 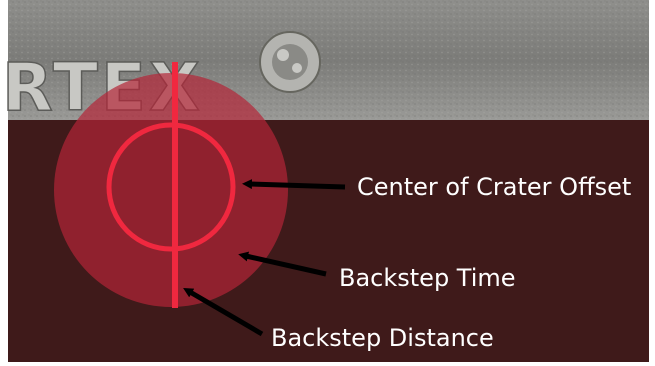 What do you see at coordinates (494, 187) in the screenshot?
I see `label-center-of-crater-offset: Center of Crater Offset` at bounding box center [494, 187].